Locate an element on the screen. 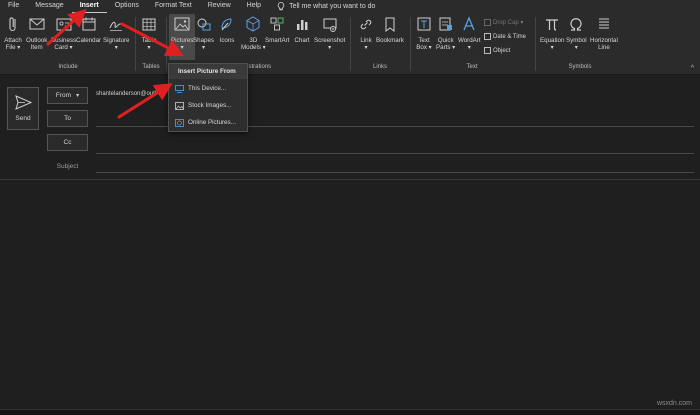 The image size is (700, 415). cube-icon is located at coordinates (253, 24).